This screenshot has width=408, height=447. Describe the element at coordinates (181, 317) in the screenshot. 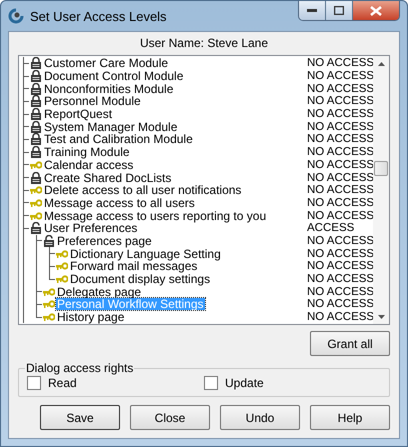

I see `tree-item: History page` at that location.